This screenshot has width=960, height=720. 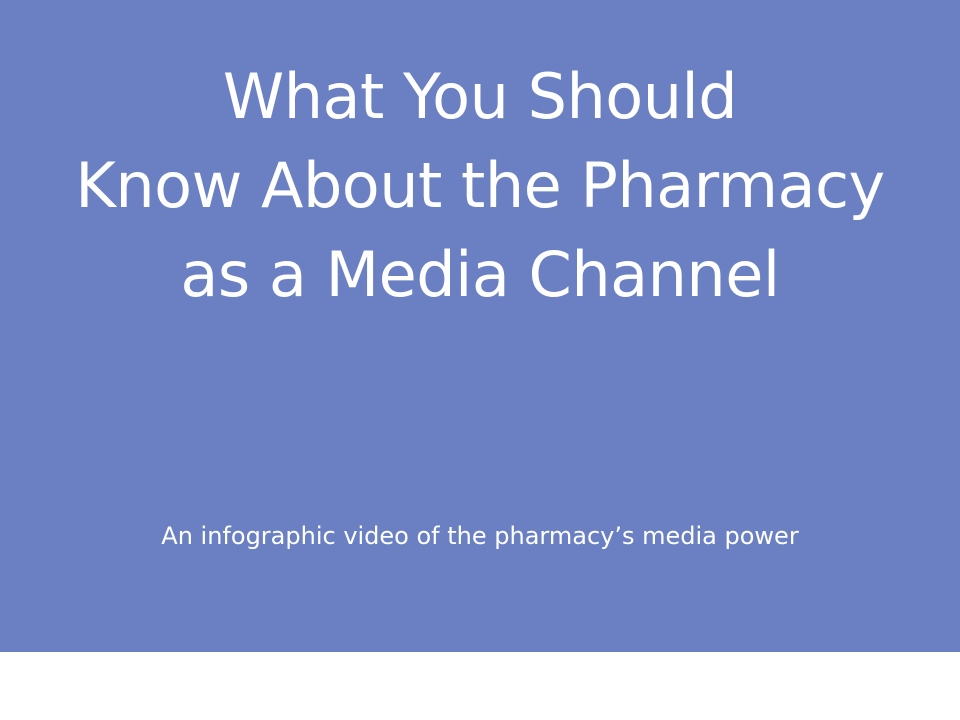 What do you see at coordinates (480, 96) in the screenshot?
I see `slide-title-line-1: What You Should` at bounding box center [480, 96].